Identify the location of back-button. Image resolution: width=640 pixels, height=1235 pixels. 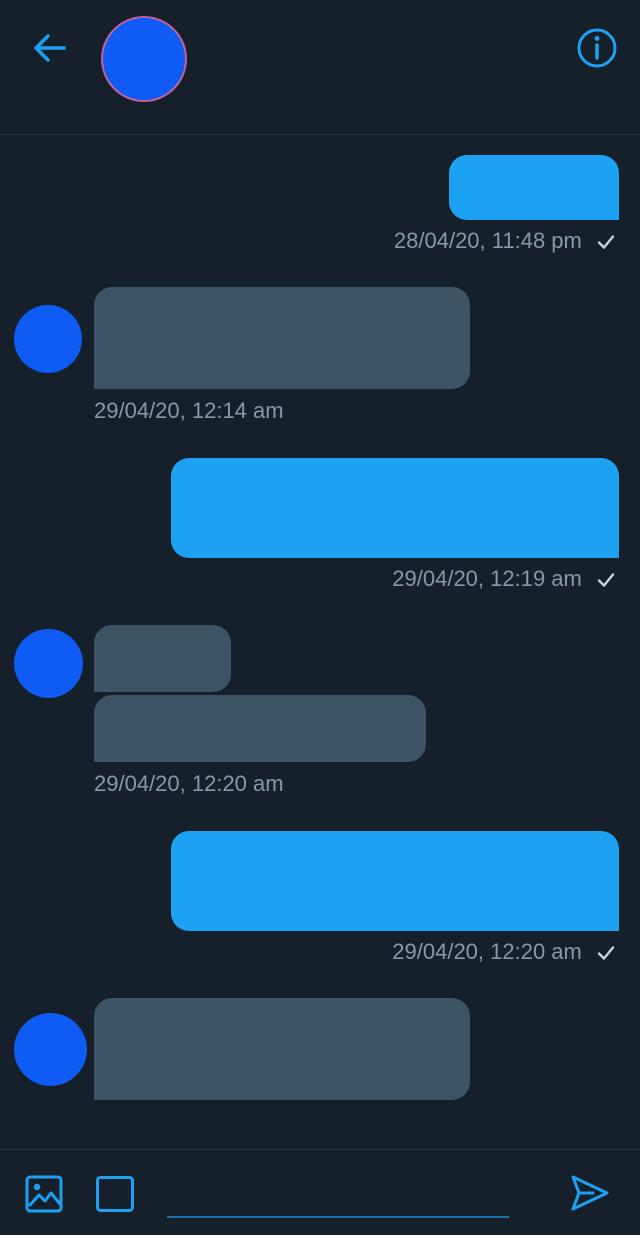
(50, 48).